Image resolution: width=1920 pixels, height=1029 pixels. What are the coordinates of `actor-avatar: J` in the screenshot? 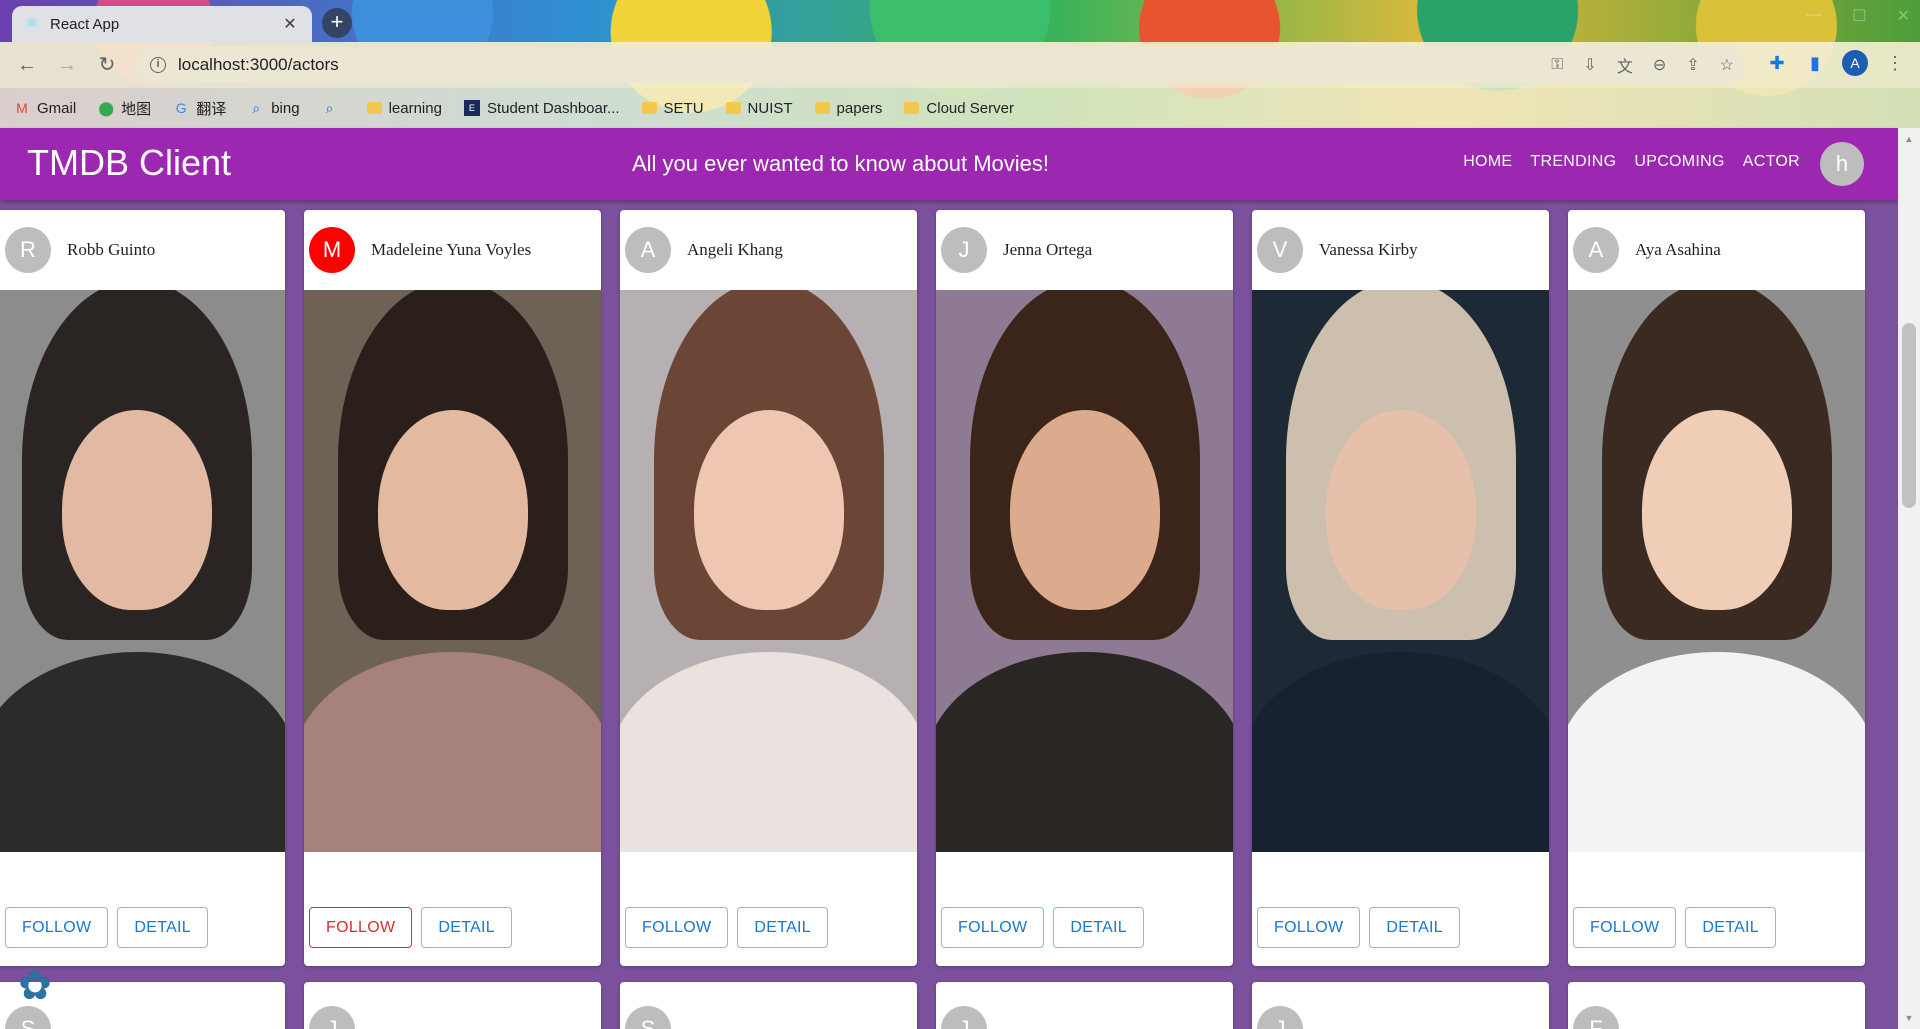 It's located at (1280, 1017).